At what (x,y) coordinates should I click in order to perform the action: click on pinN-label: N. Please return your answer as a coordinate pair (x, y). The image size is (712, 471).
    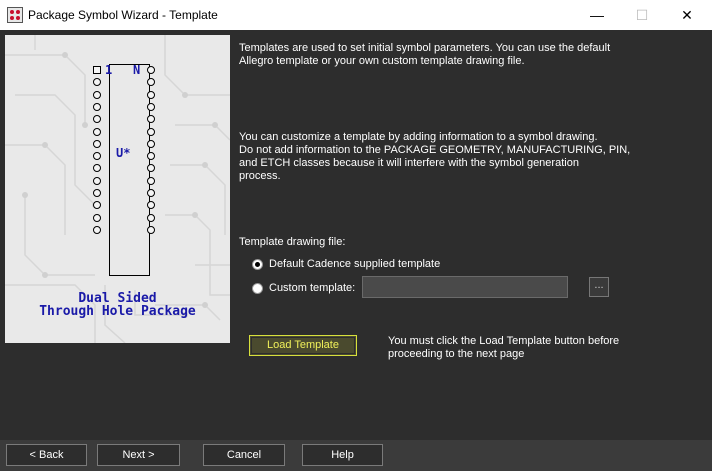
    Looking at the image, I should click on (137, 70).